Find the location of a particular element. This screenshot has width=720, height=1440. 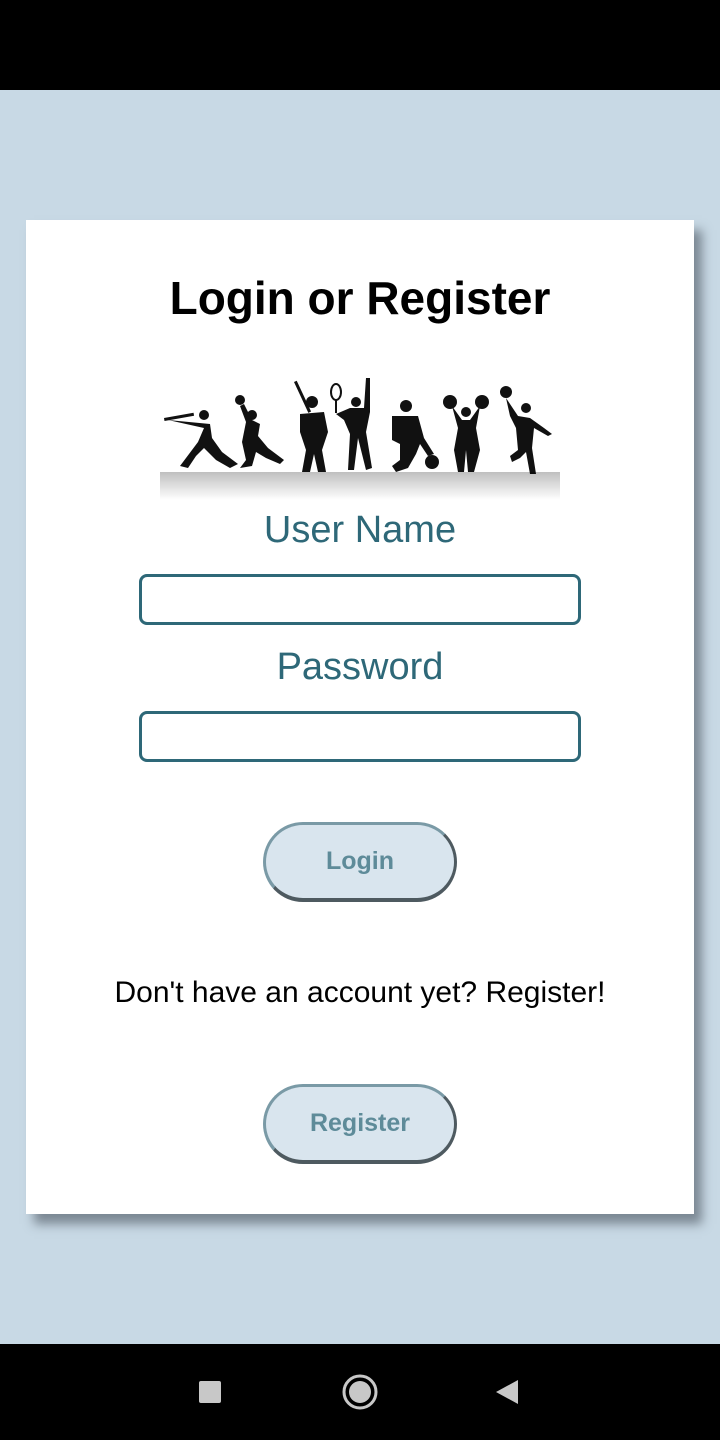

navigation-bar is located at coordinates (360, 1392).